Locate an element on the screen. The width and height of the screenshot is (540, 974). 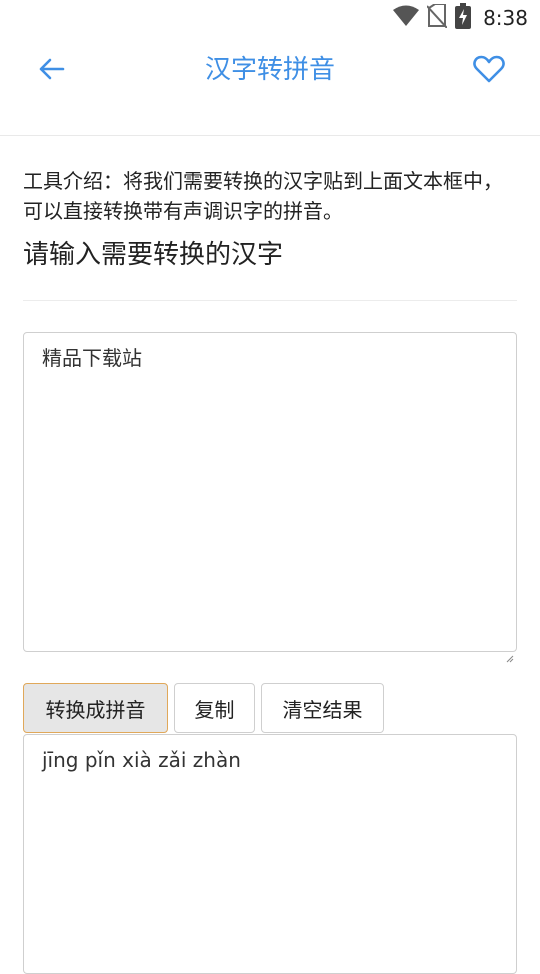
favorite-button is located at coordinates (489, 71).